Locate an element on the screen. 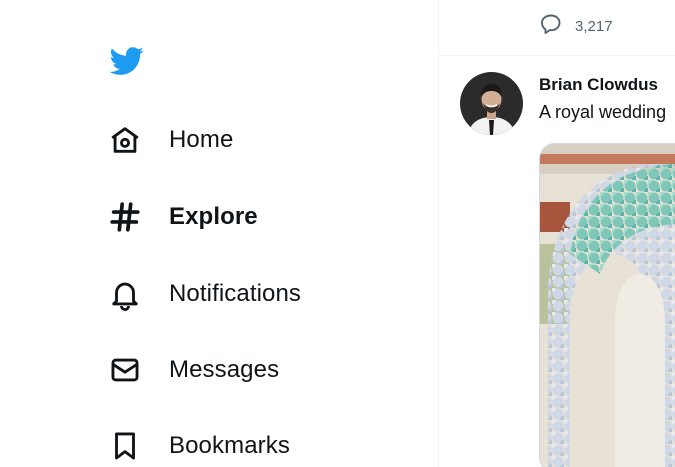 The image size is (675, 467). nav-item-explore: Explore is located at coordinates (183, 217).